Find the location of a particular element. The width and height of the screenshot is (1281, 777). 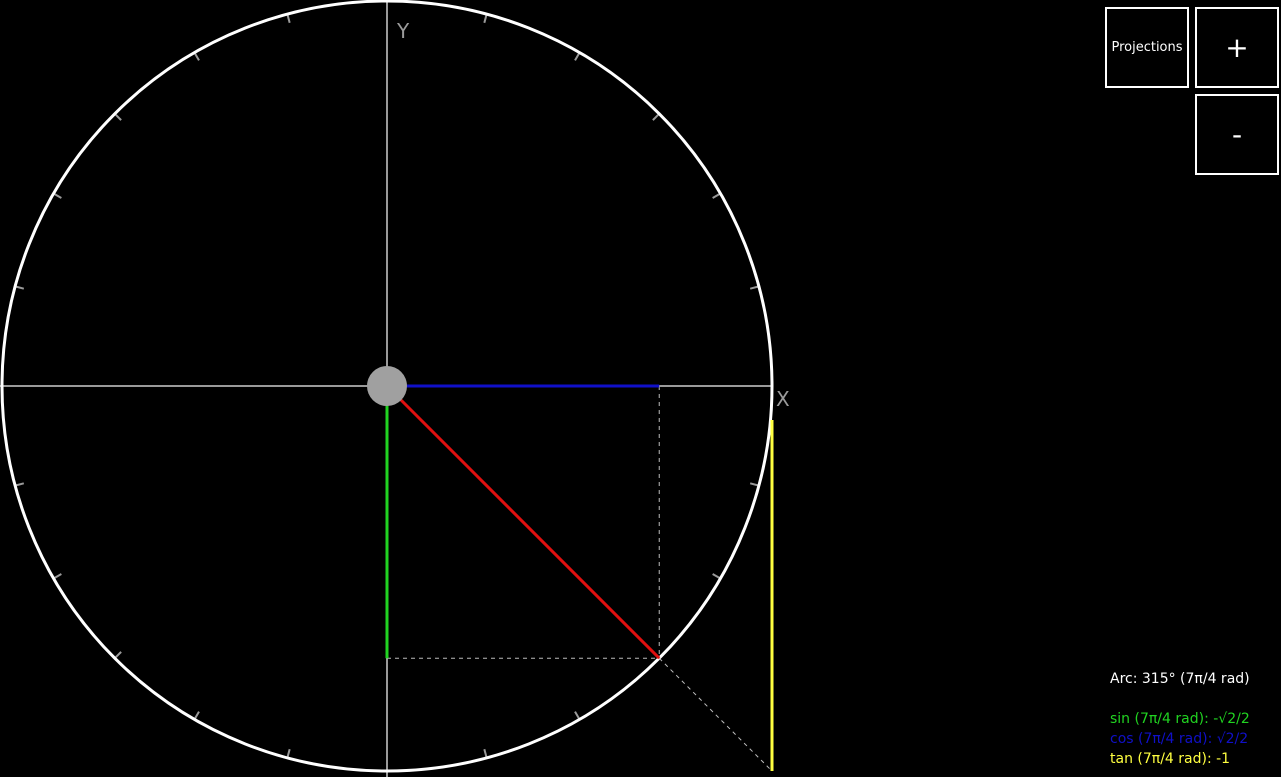

sin-readout: sin (7π/4 rad): -√2/2 is located at coordinates (1180, 719).